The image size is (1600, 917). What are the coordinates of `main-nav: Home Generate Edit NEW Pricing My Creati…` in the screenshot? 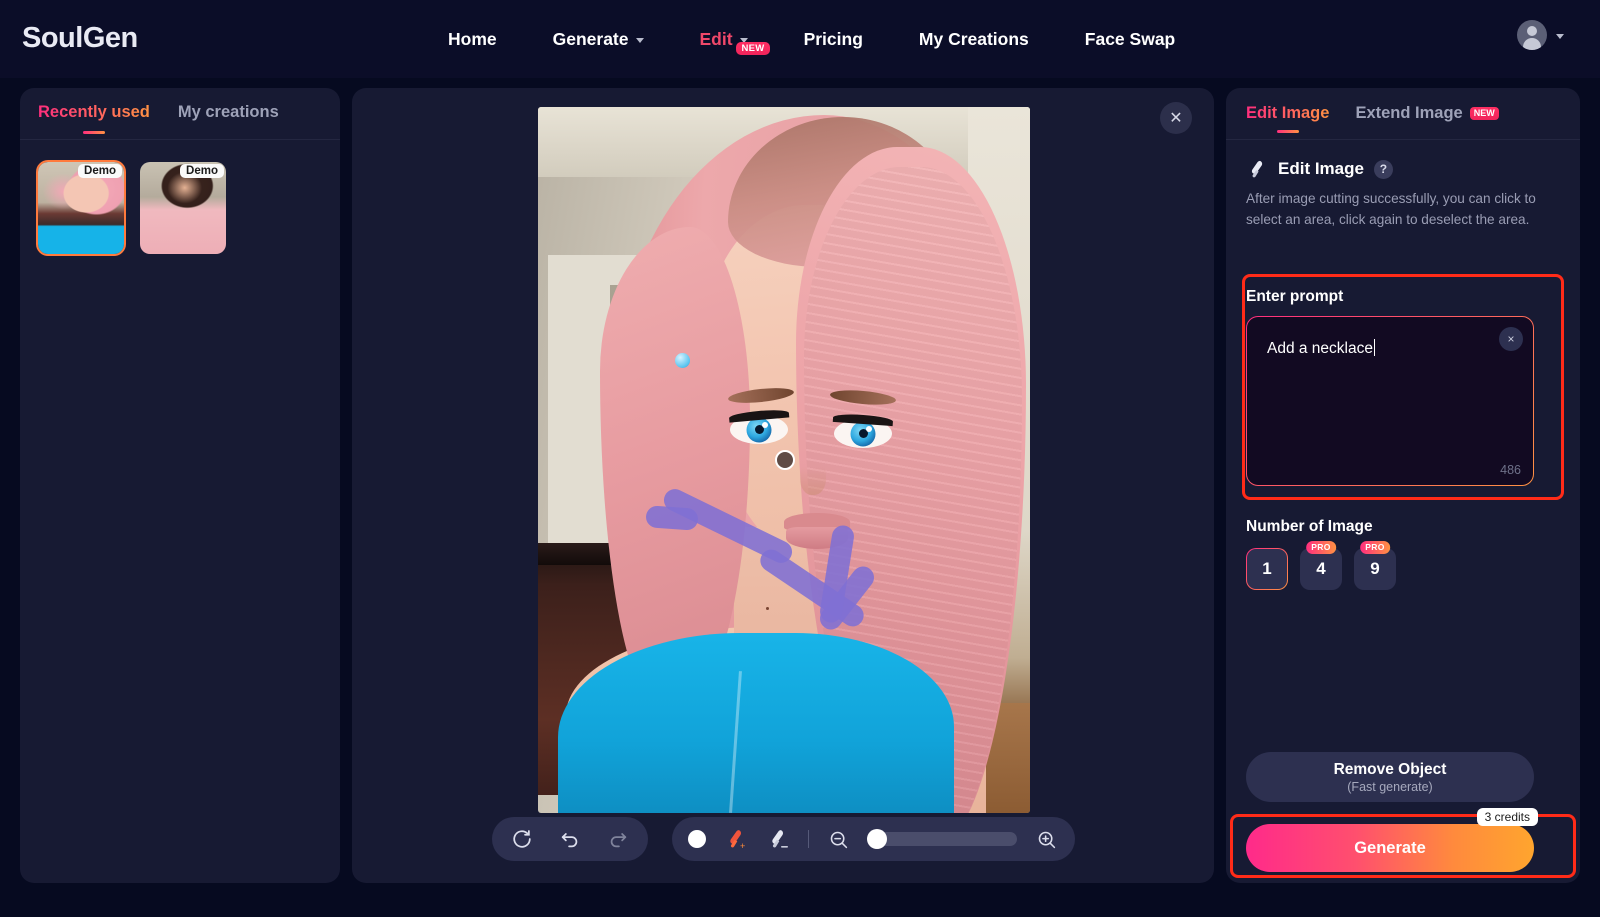 It's located at (811, 39).